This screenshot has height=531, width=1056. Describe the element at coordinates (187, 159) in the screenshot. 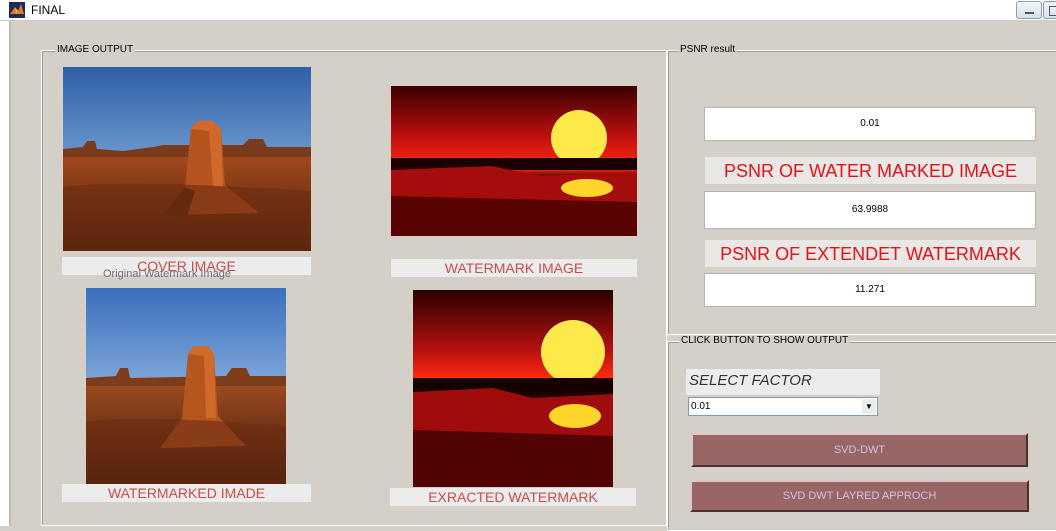

I see `cover-image` at that location.